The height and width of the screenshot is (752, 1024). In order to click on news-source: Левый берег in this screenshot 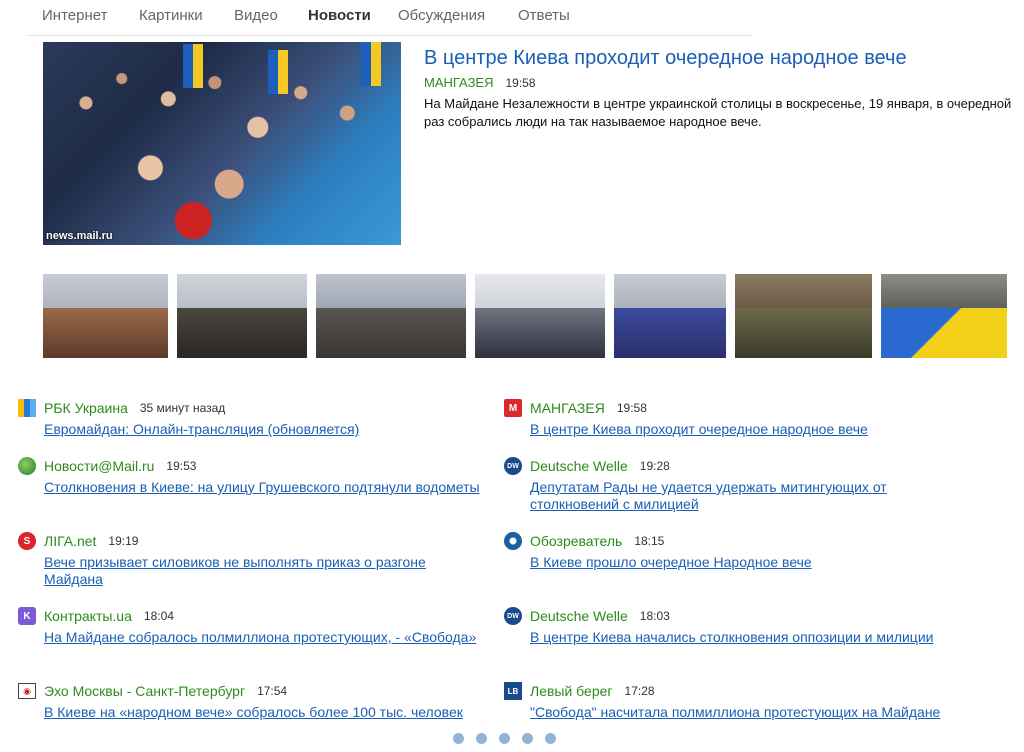, I will do `click(571, 691)`.